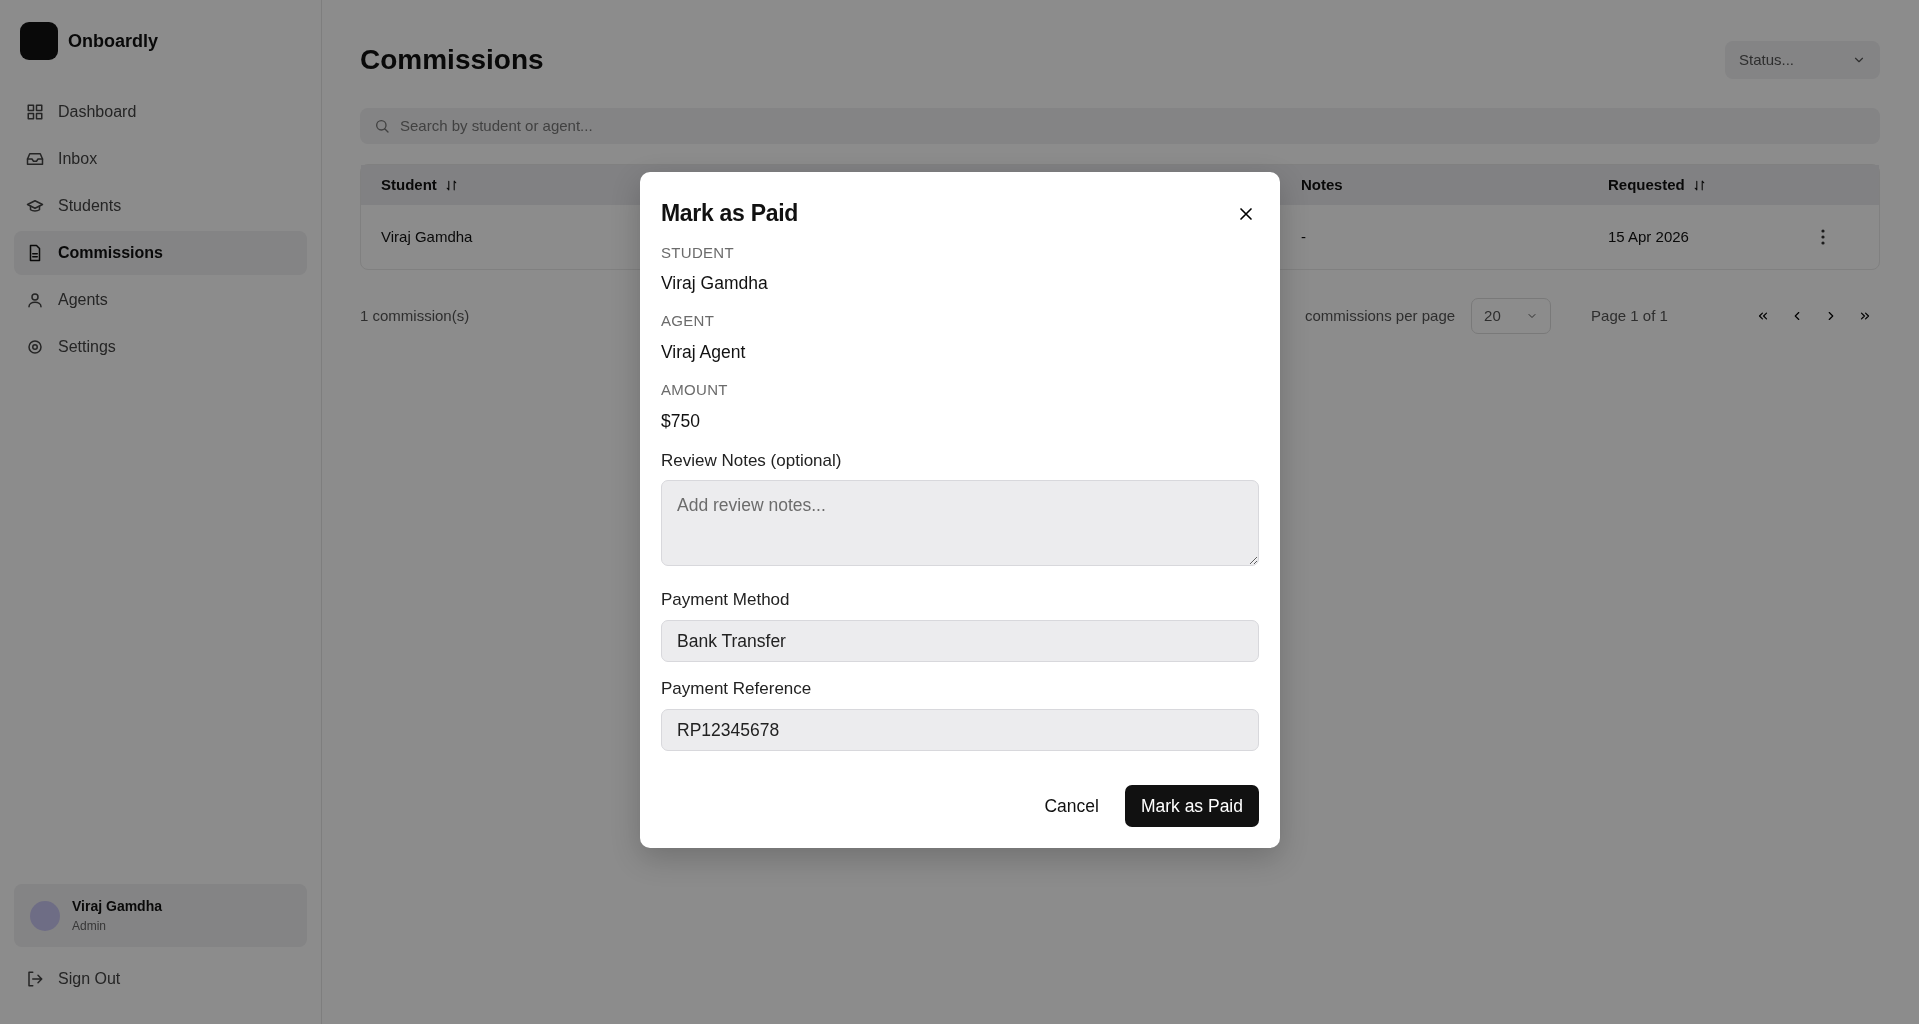 The width and height of the screenshot is (1919, 1024). What do you see at coordinates (752, 460) in the screenshot?
I see `field-label: Review Notes (optional)` at bounding box center [752, 460].